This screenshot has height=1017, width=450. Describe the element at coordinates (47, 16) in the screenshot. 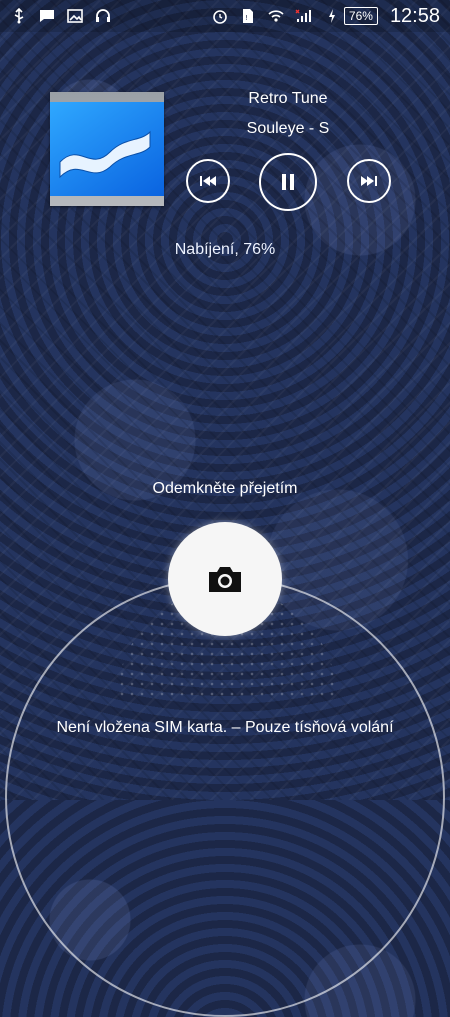

I see `message-icon` at that location.